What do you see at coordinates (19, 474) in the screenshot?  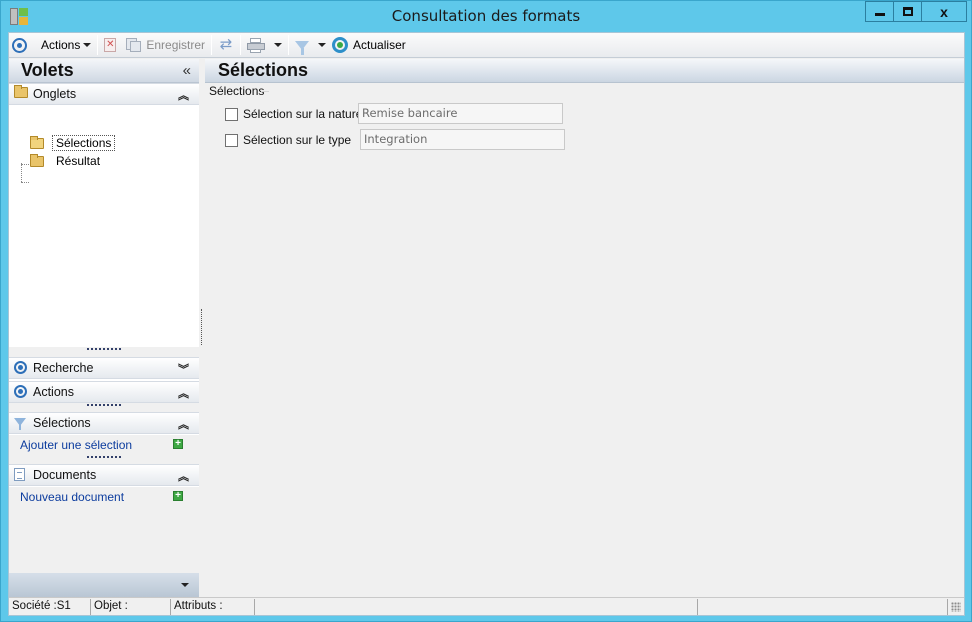 I see `document-icon` at bounding box center [19, 474].